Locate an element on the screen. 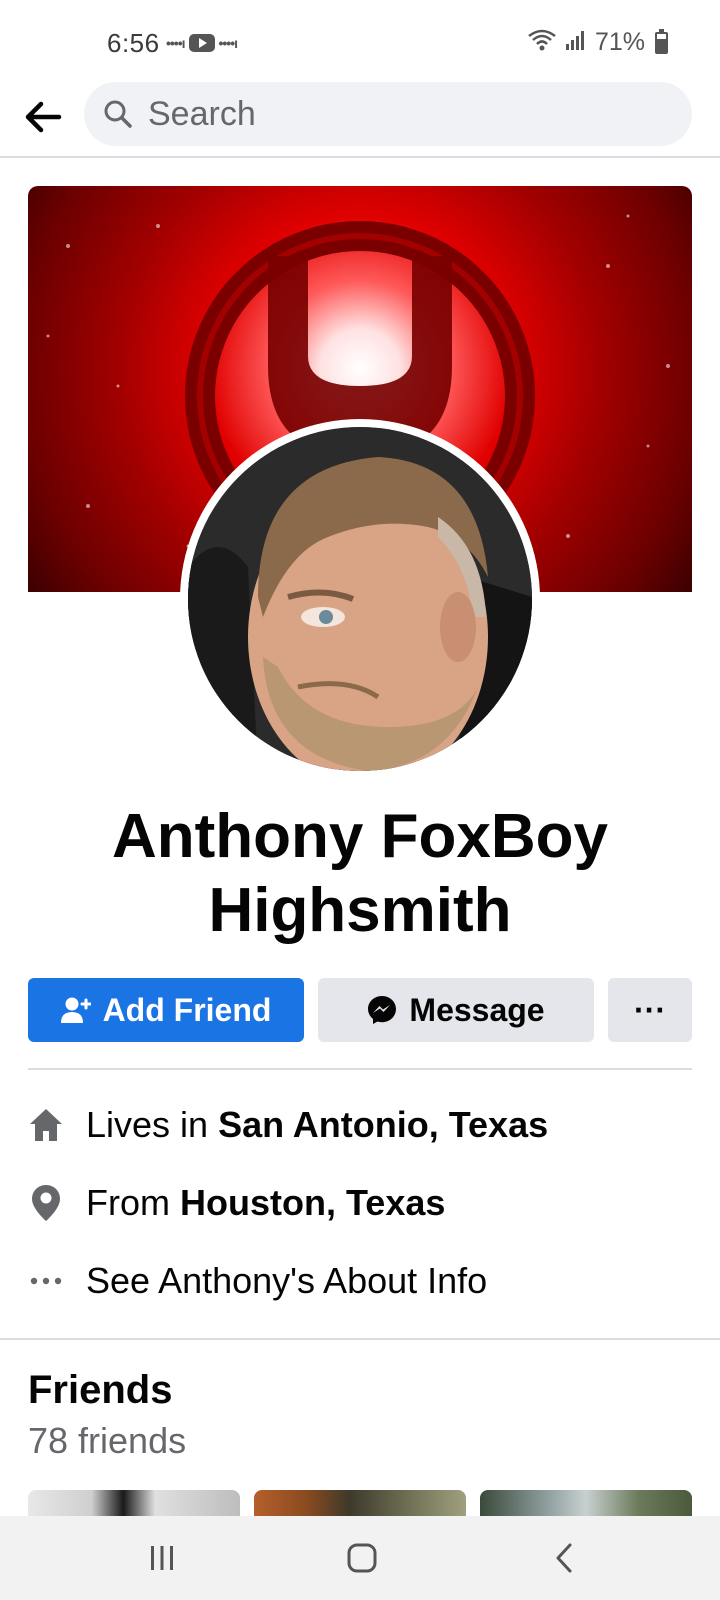 This screenshot has height=1600, width=720. status-system-icons: 71% is located at coordinates (597, 42).